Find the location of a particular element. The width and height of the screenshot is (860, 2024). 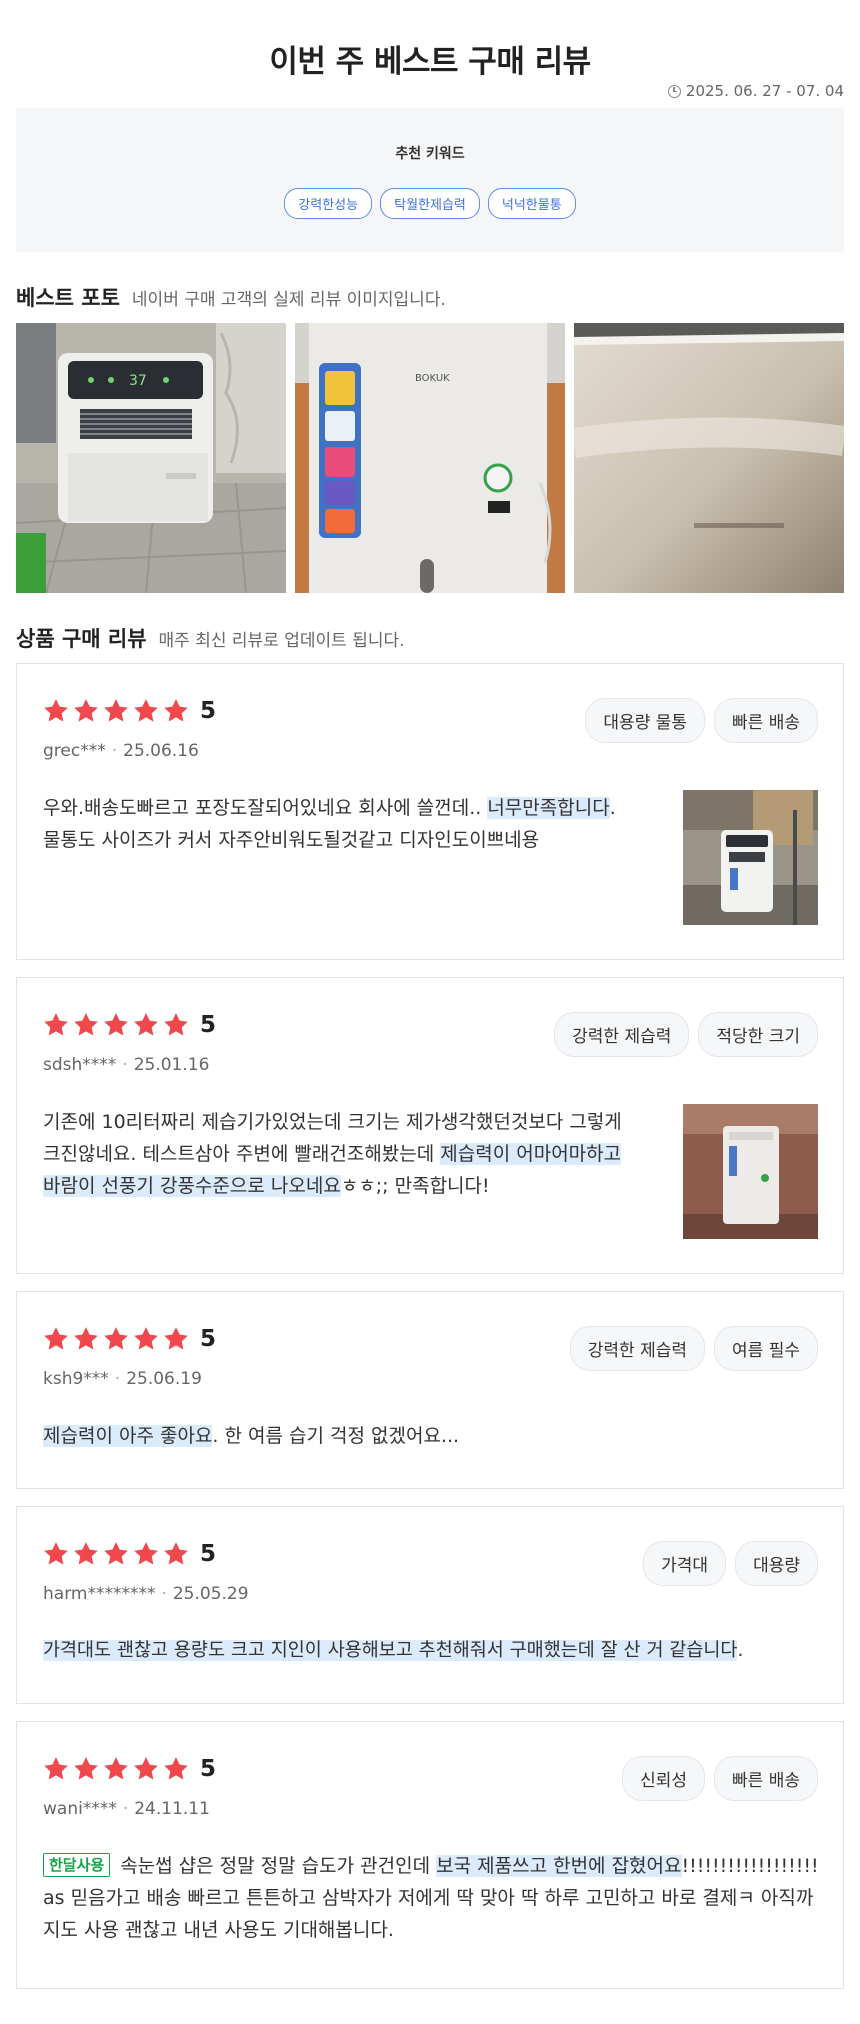

review-tag: 신뢰성 is located at coordinates (664, 1778).